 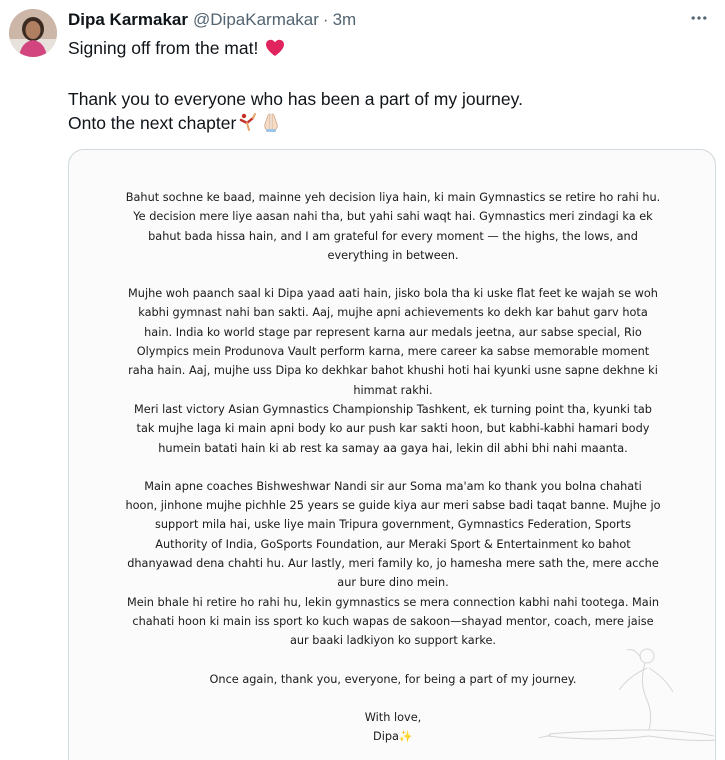 What do you see at coordinates (128, 20) in the screenshot?
I see `display-name: Dipa Karmakar` at bounding box center [128, 20].